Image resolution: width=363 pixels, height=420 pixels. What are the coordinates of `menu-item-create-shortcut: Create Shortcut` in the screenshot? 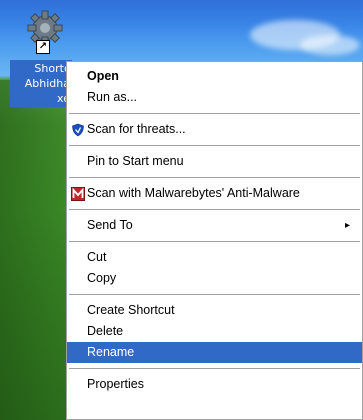 It's located at (214, 310).